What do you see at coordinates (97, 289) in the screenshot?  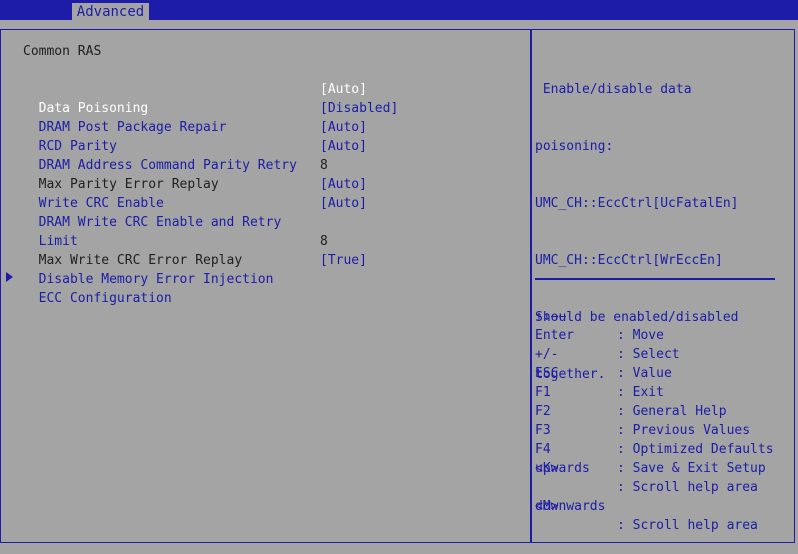 I see `submenu-ecc-configuration: ECC Configuration` at bounding box center [97, 289].